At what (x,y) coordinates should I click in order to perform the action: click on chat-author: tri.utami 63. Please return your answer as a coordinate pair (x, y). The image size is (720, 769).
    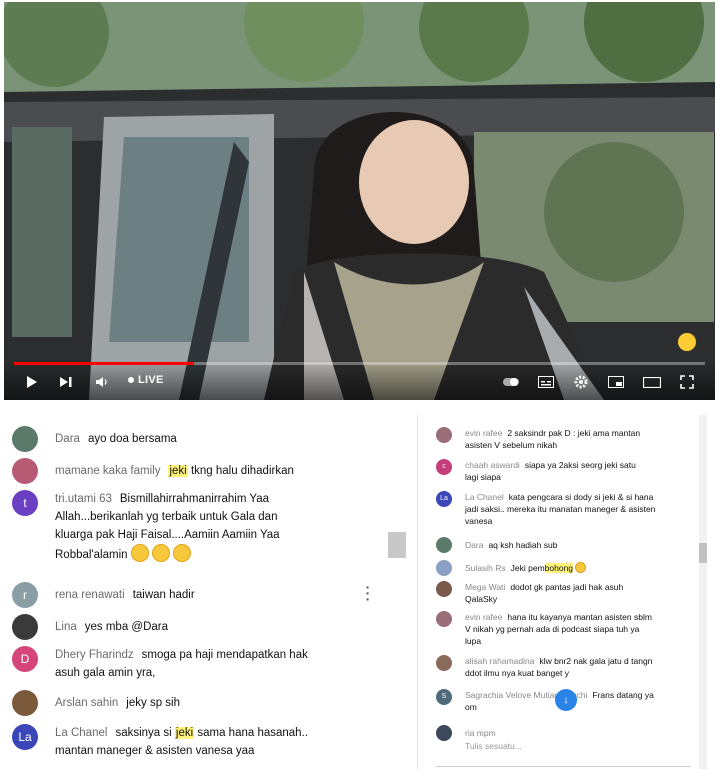
    Looking at the image, I should click on (83, 499).